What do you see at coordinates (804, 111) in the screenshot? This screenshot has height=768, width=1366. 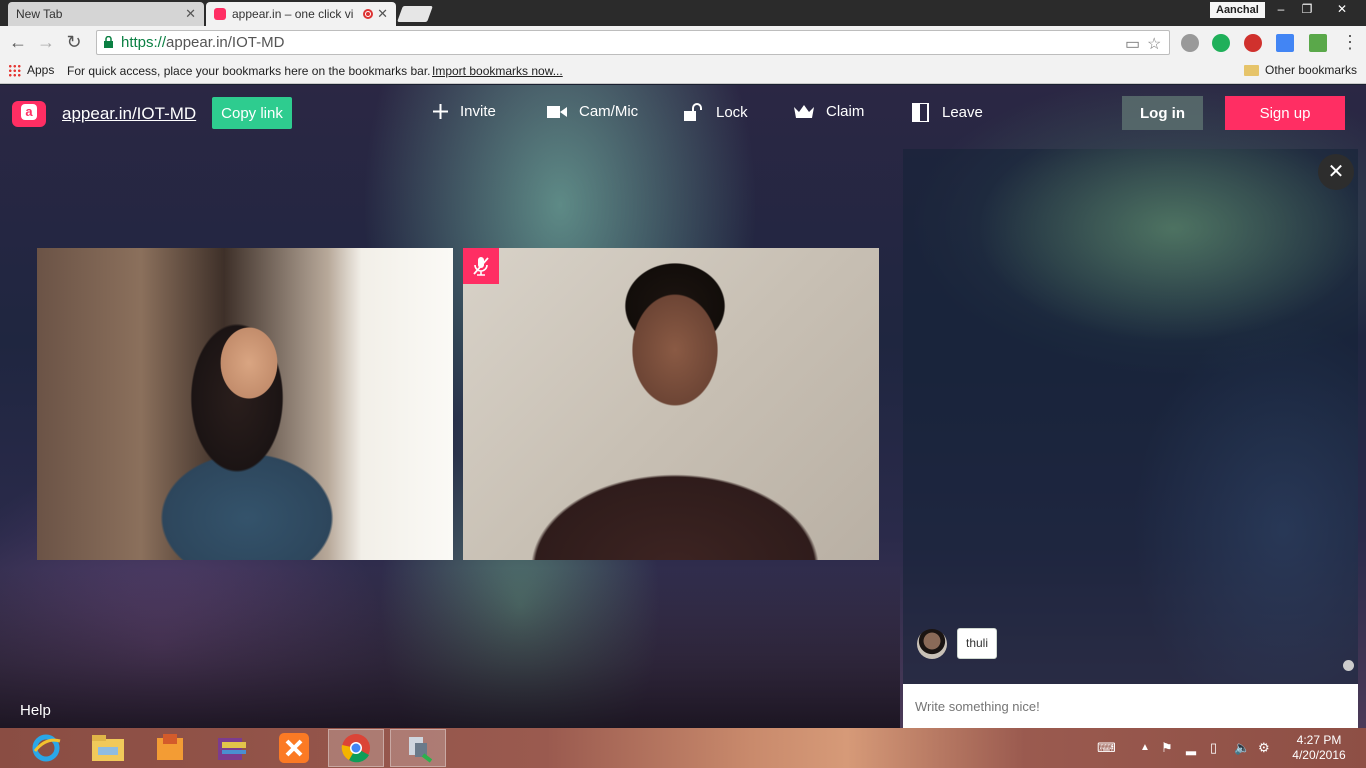 I see `crown-icon` at bounding box center [804, 111].